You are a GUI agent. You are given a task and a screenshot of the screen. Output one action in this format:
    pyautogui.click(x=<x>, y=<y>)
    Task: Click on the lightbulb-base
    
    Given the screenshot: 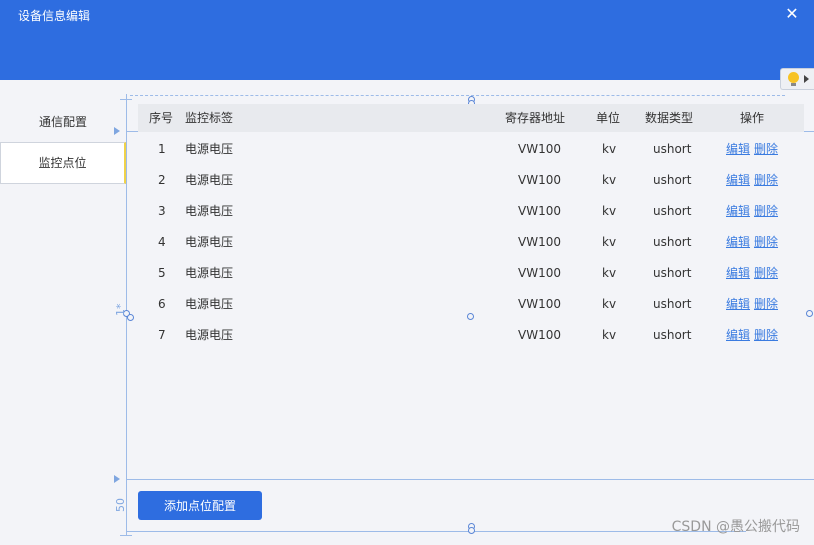 What is the action you would take?
    pyautogui.click(x=793, y=84)
    